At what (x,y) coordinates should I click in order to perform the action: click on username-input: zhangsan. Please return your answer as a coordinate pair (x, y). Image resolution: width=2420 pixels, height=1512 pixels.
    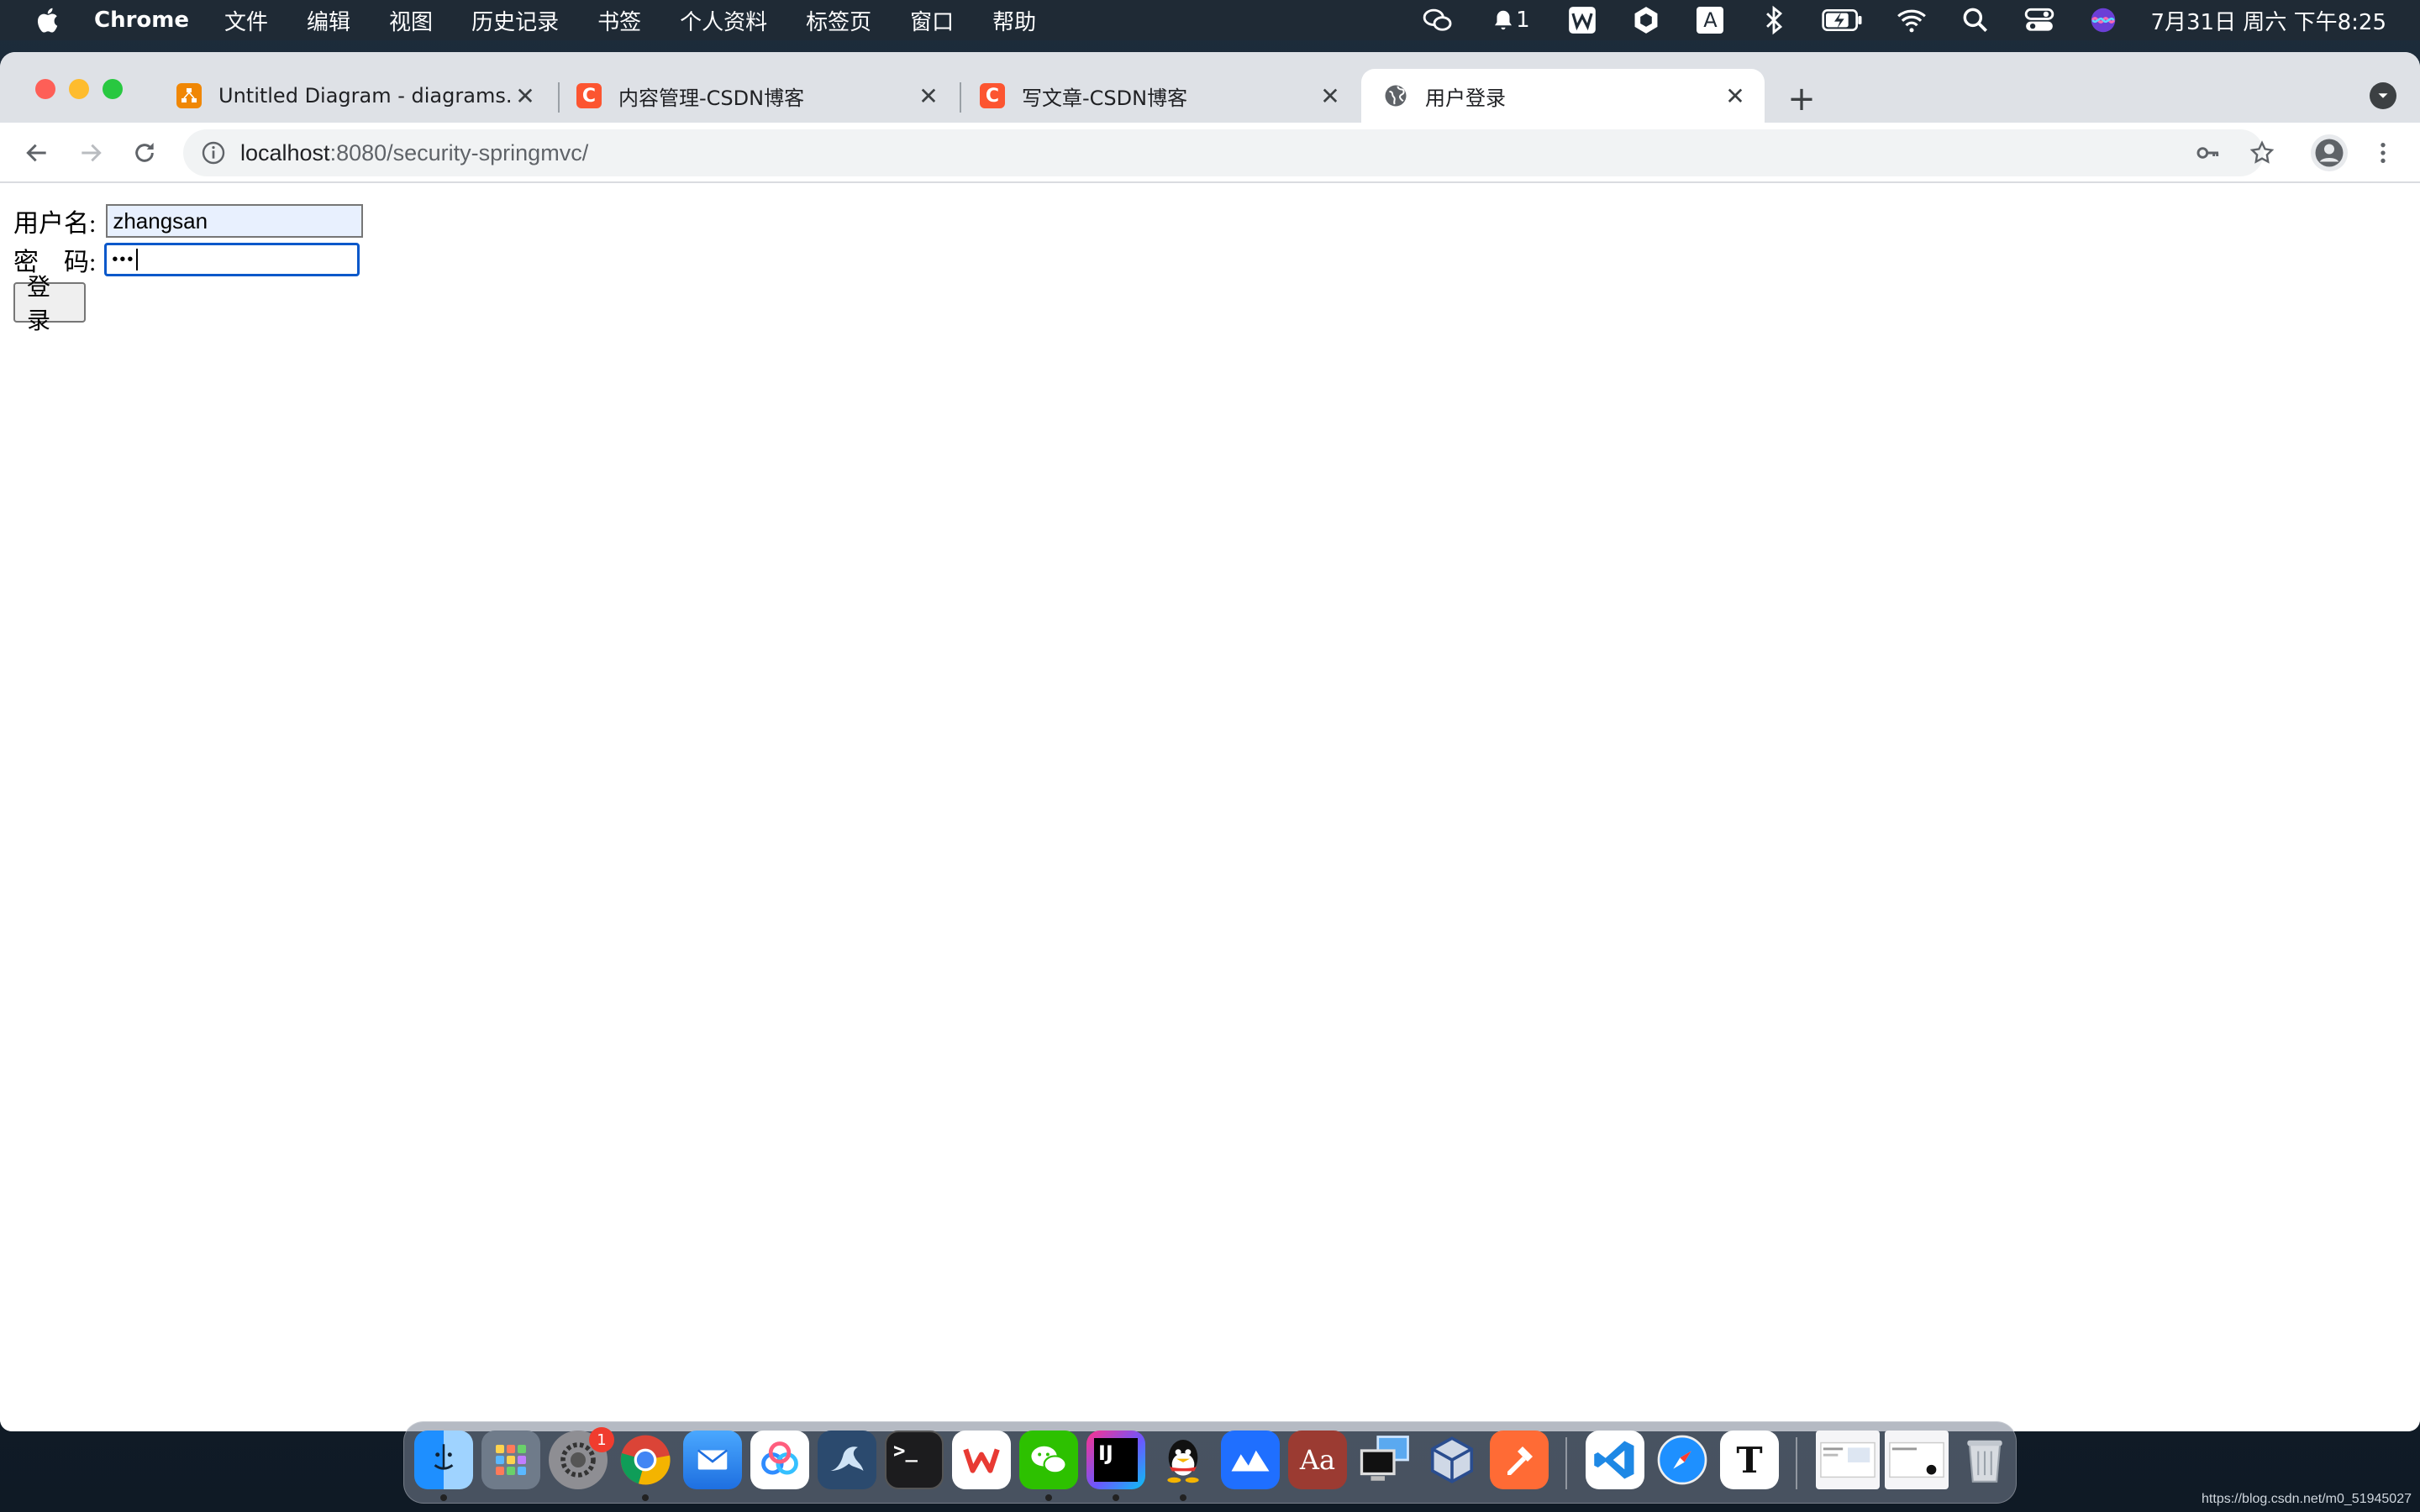
    Looking at the image, I should click on (235, 221).